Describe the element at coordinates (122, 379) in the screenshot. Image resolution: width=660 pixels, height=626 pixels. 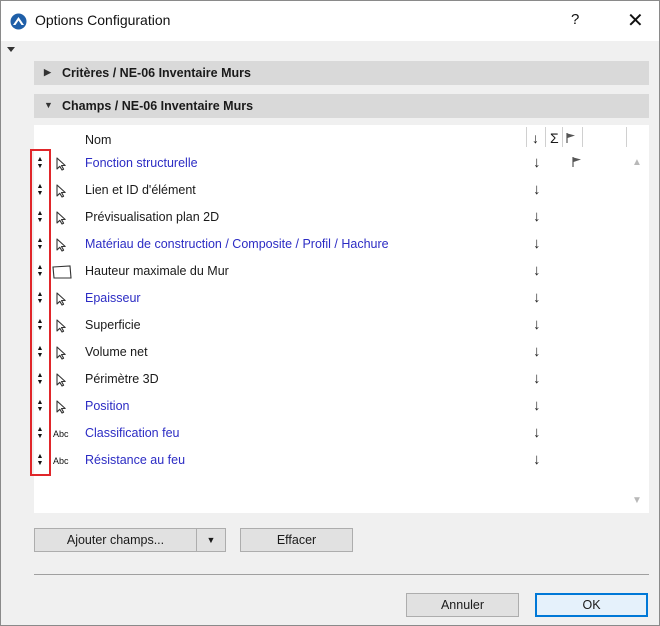
I see `field-name: Périmètre 3D` at that location.